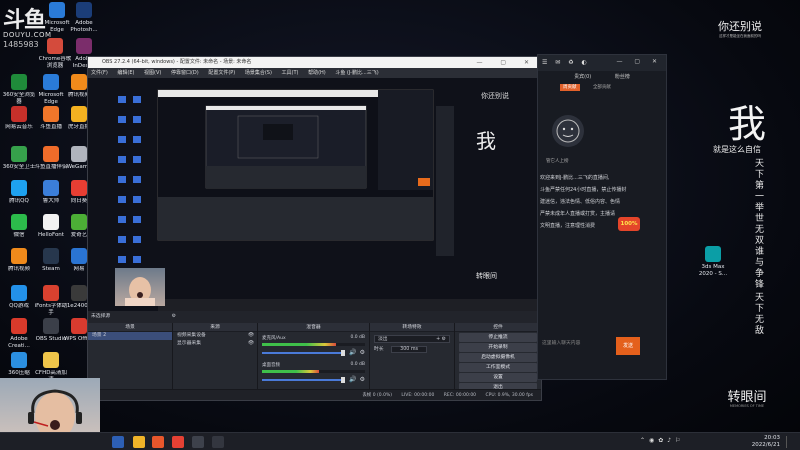 This screenshot has height=450, width=800. Describe the element at coordinates (313, 372) in the screenshot. I see `mixer-channel: 桌面音频 0.0 dB 🔊 ⚙` at that location.